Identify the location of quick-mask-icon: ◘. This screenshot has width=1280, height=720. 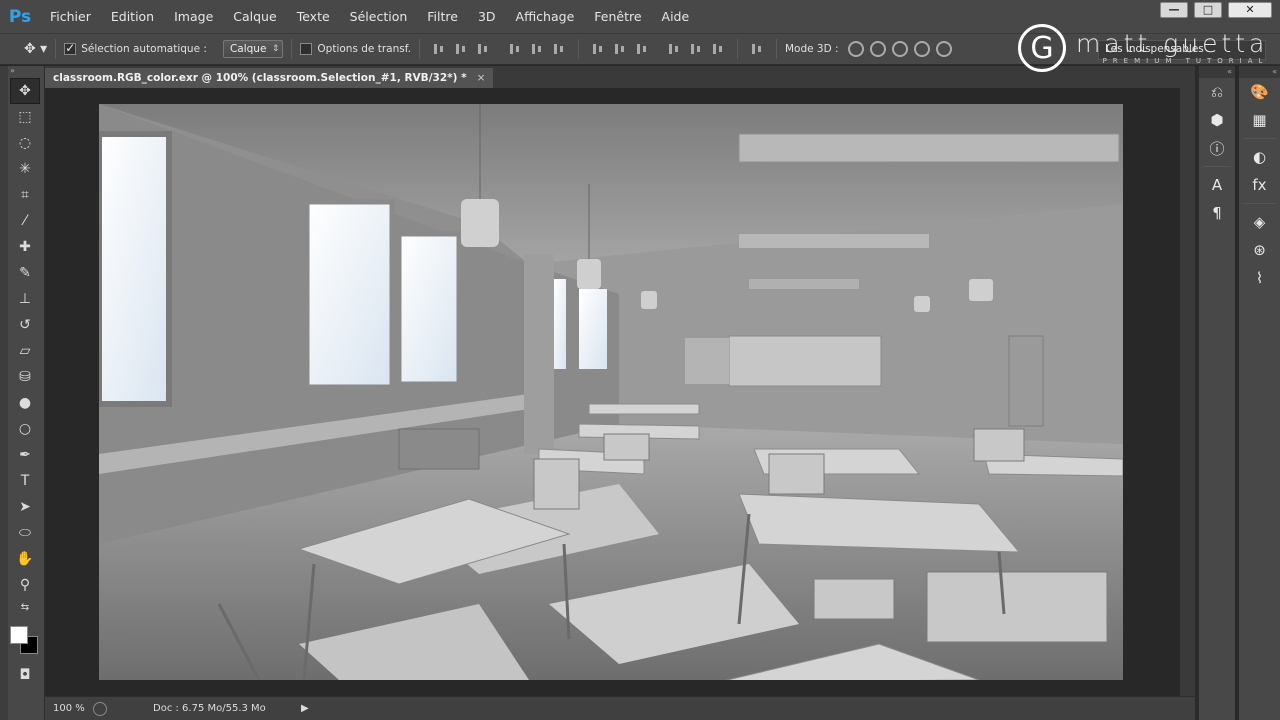
(25, 675).